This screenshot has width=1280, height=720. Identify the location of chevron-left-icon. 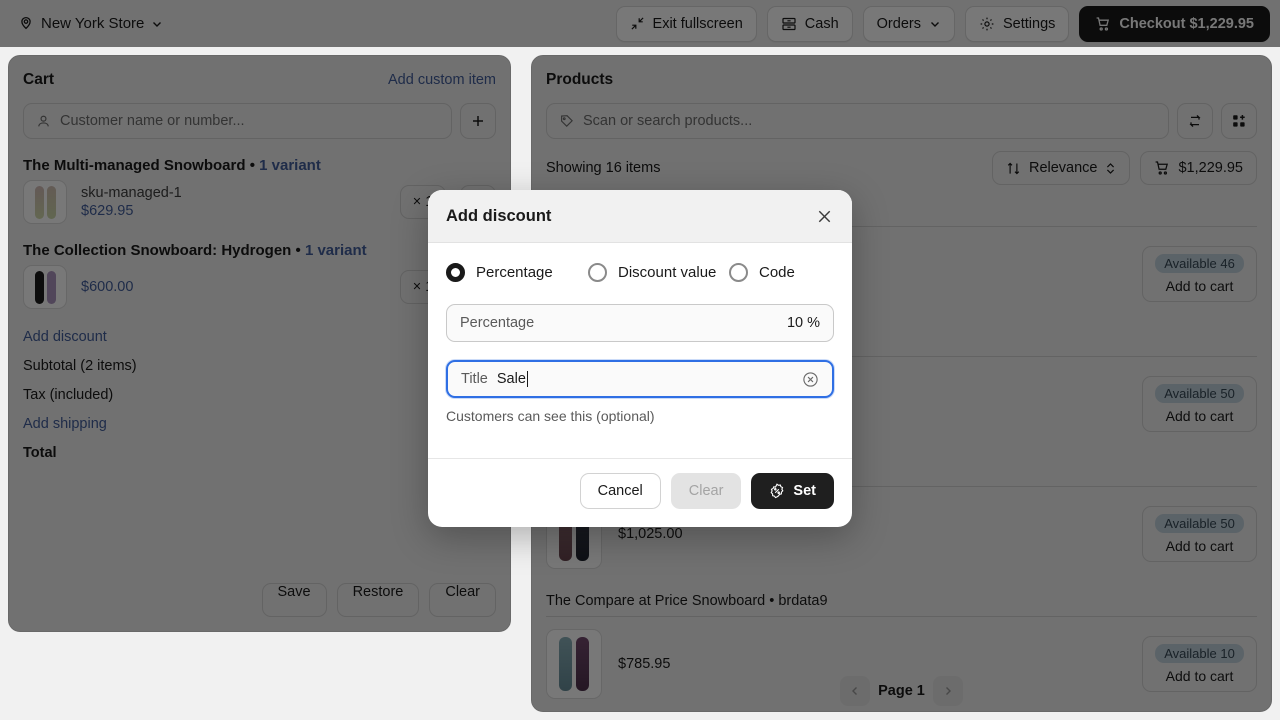
(855, 691).